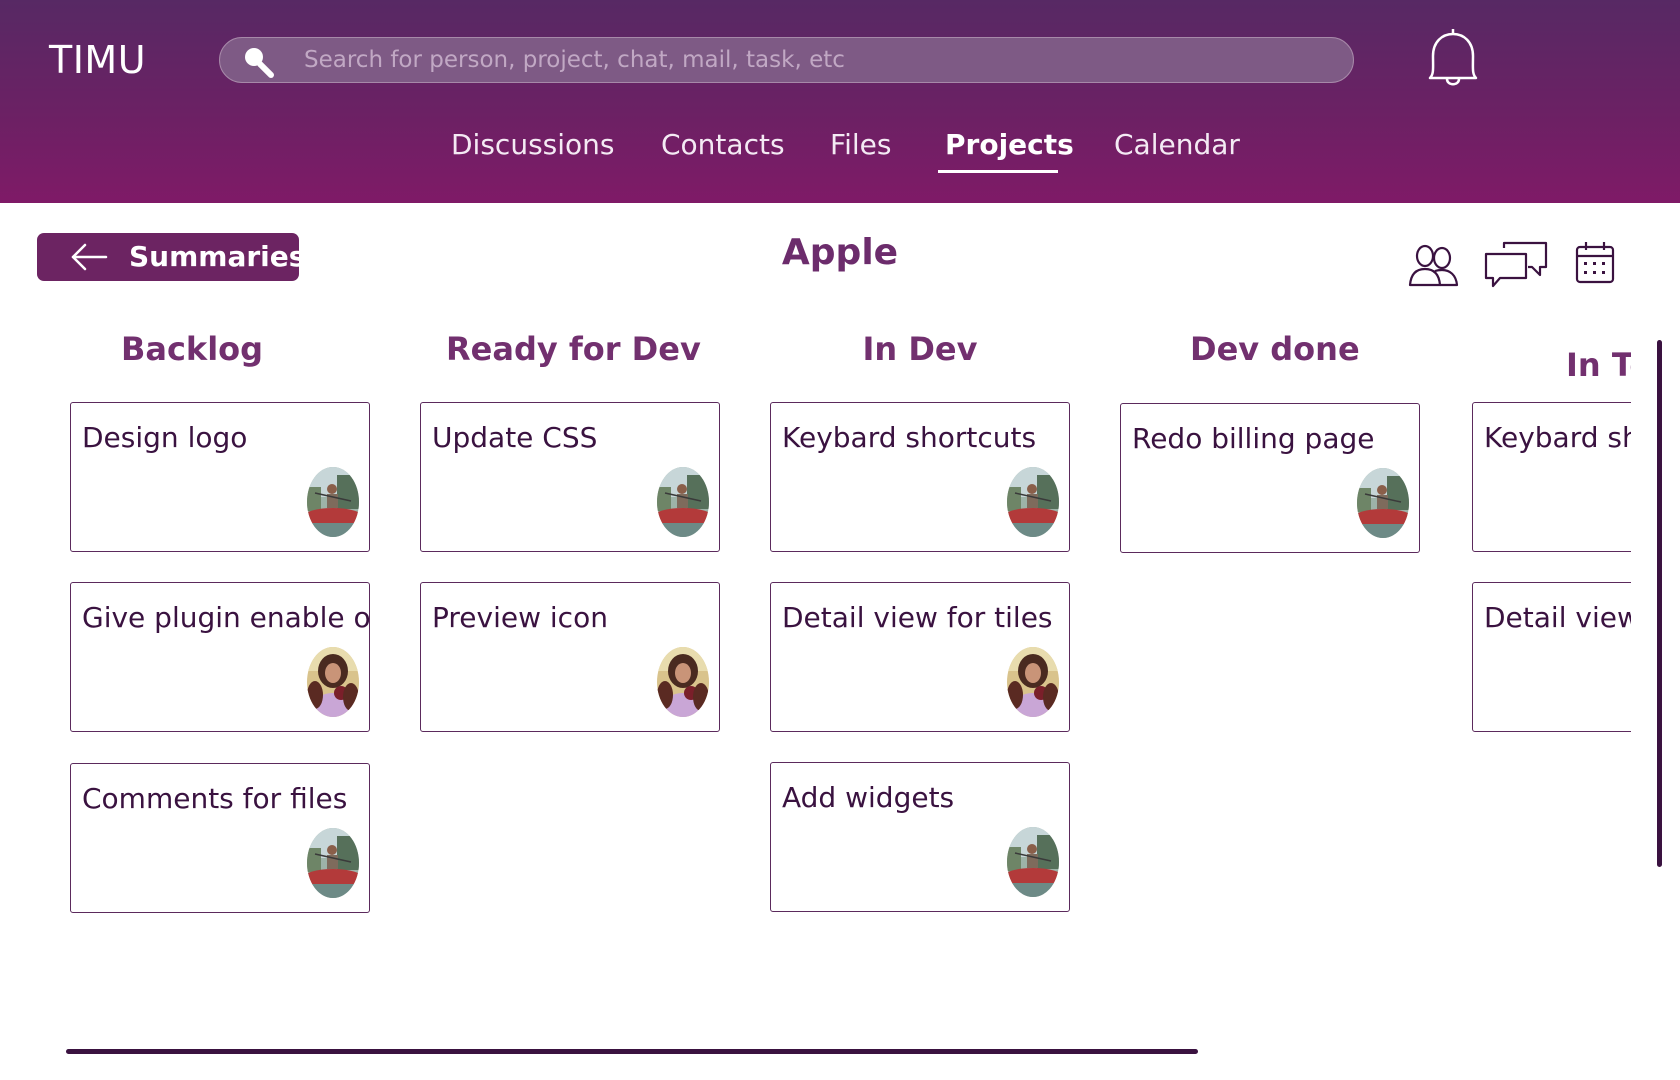 The width and height of the screenshot is (1680, 1080). What do you see at coordinates (226, 617) in the screenshot?
I see `task-title: Give plugin enable opt` at bounding box center [226, 617].